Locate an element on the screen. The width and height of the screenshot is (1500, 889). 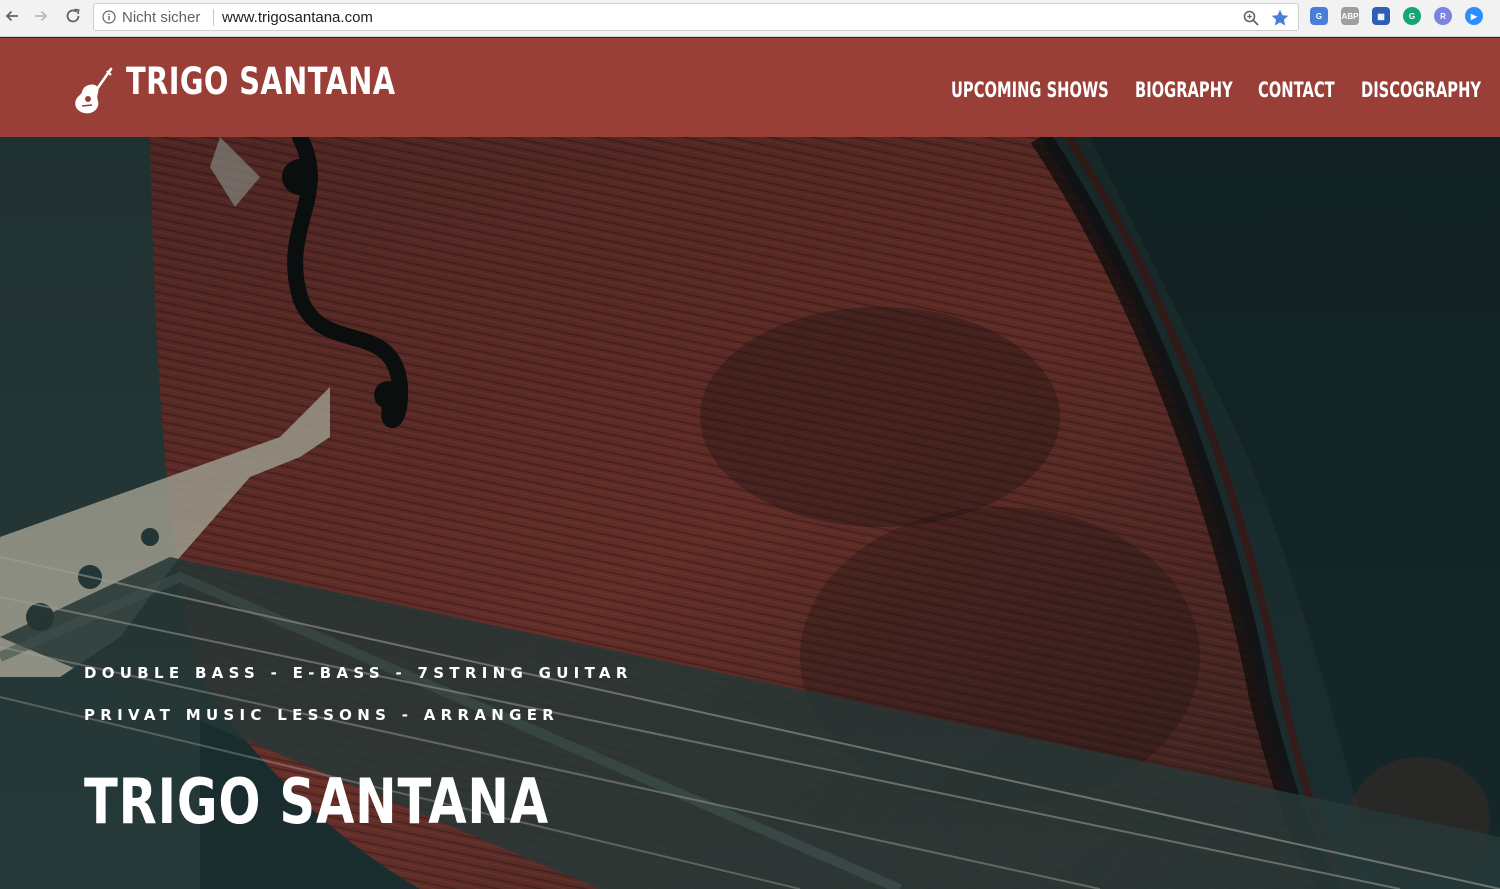
forward-arrow-icon is located at coordinates (41, 16).